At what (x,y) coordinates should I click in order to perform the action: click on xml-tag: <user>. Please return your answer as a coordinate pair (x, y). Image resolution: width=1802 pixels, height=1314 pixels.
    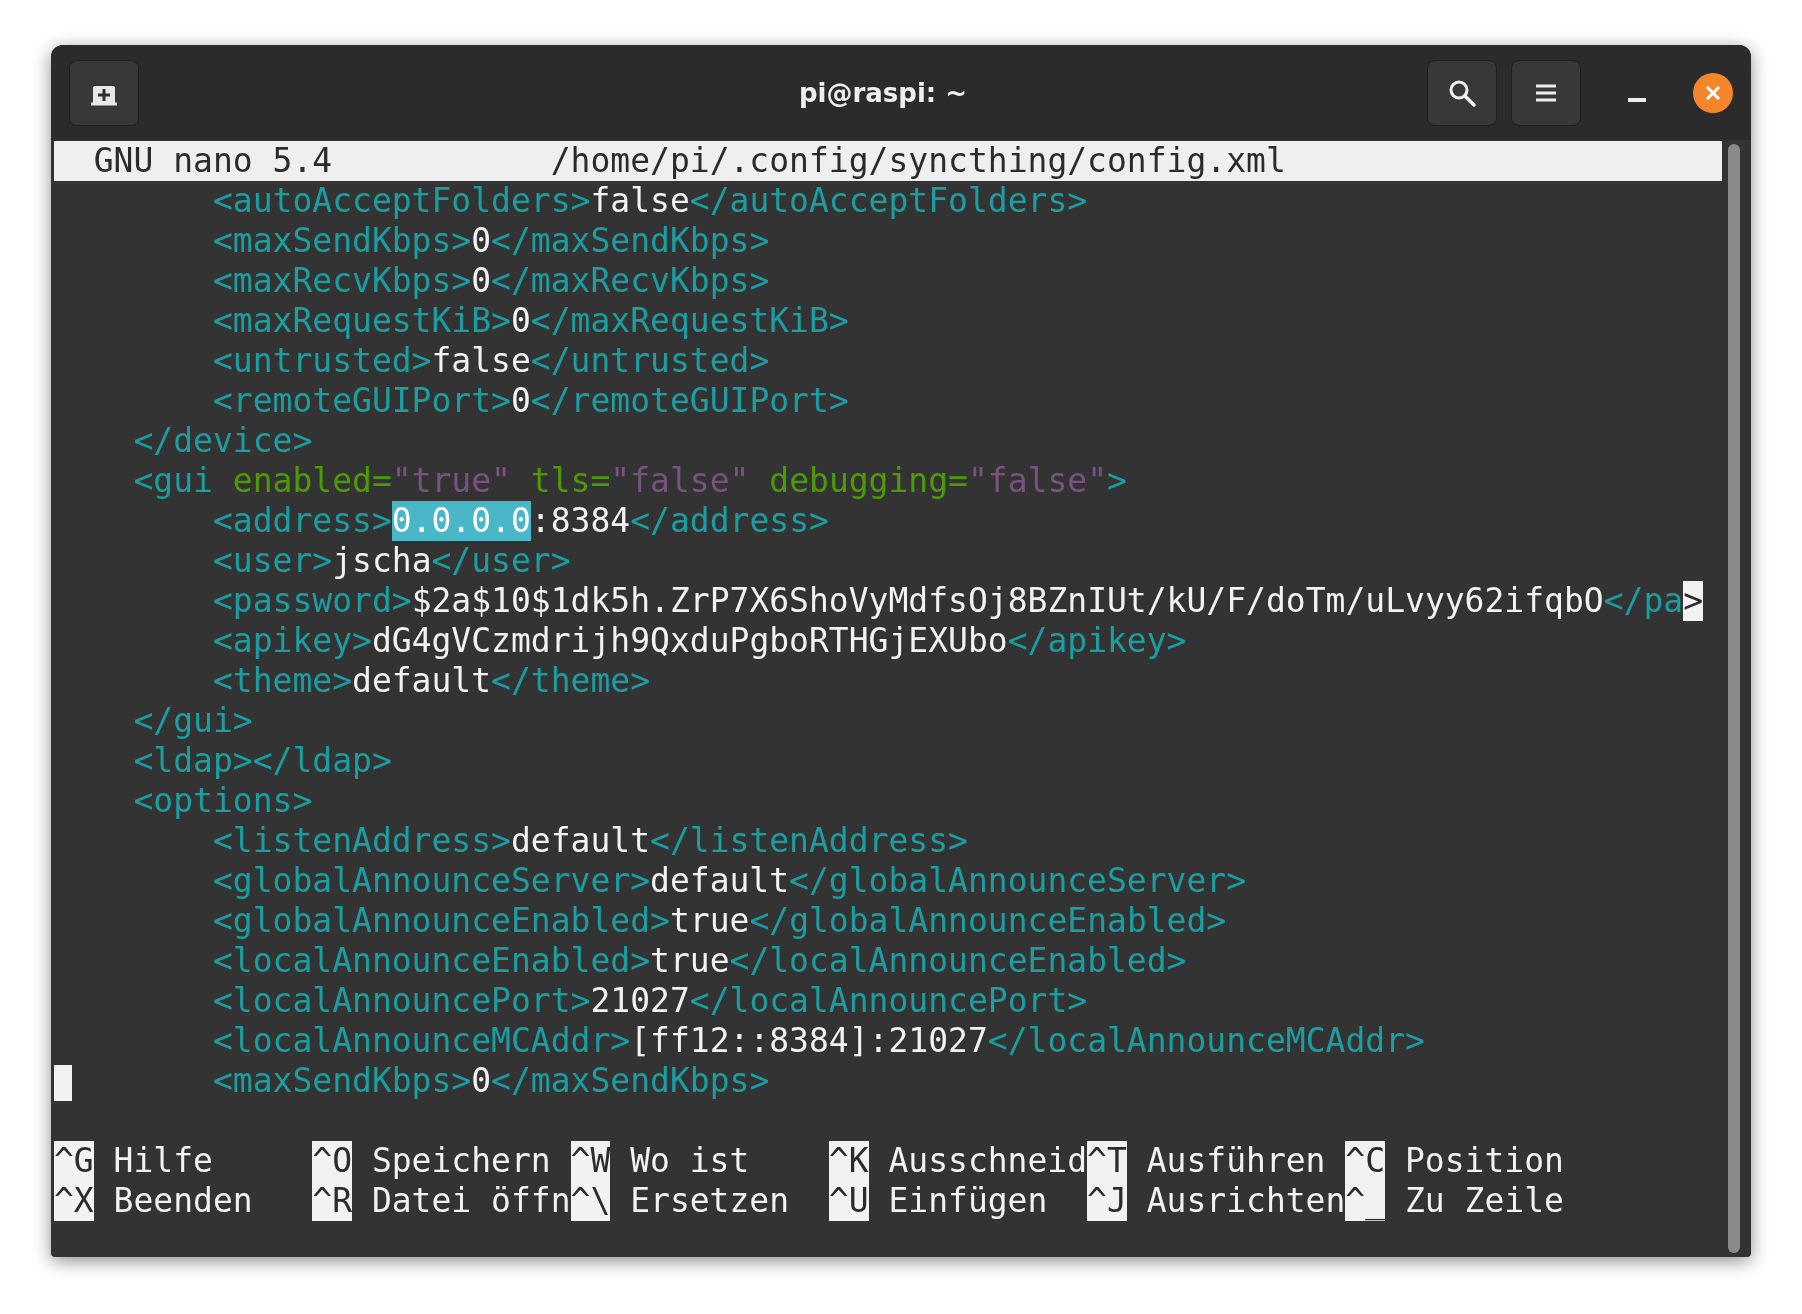
    Looking at the image, I should click on (193, 561).